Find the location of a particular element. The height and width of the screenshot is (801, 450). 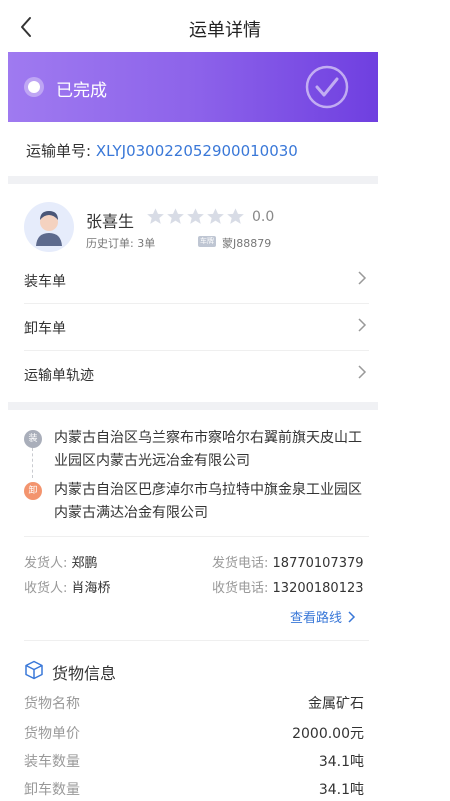

cube-icon is located at coordinates (34, 670).